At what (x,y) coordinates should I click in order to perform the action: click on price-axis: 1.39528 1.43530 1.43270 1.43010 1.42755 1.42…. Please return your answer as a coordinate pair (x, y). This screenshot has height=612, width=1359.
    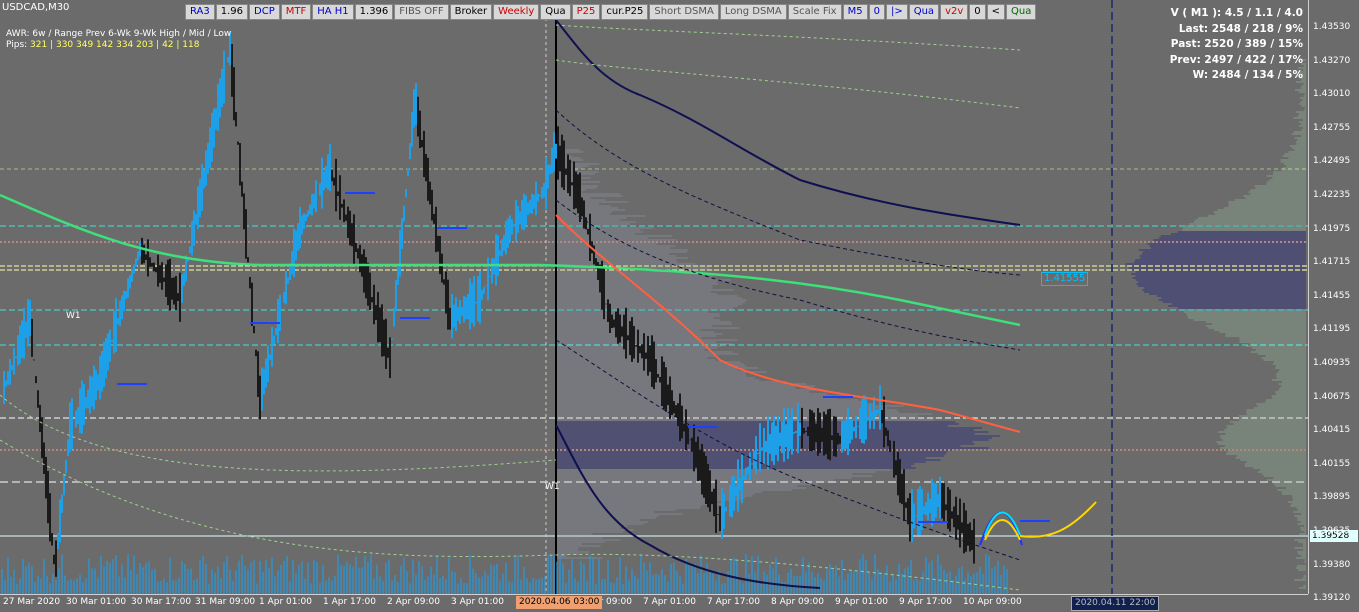
    Looking at the image, I should click on (1333, 301).